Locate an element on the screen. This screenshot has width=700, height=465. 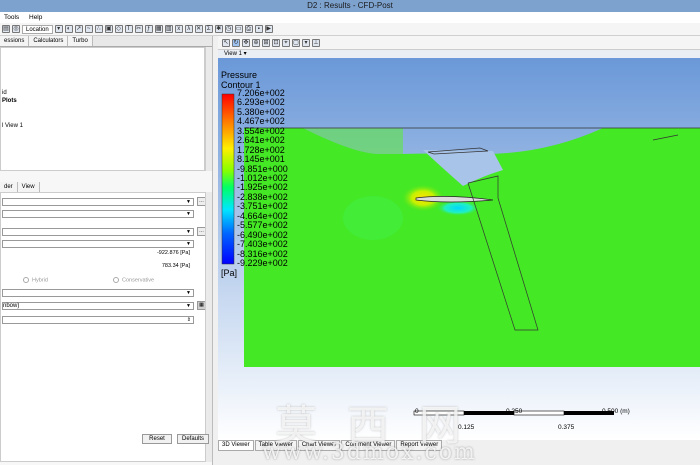
layout-icon: ▢ is located at coordinates (296, 42).